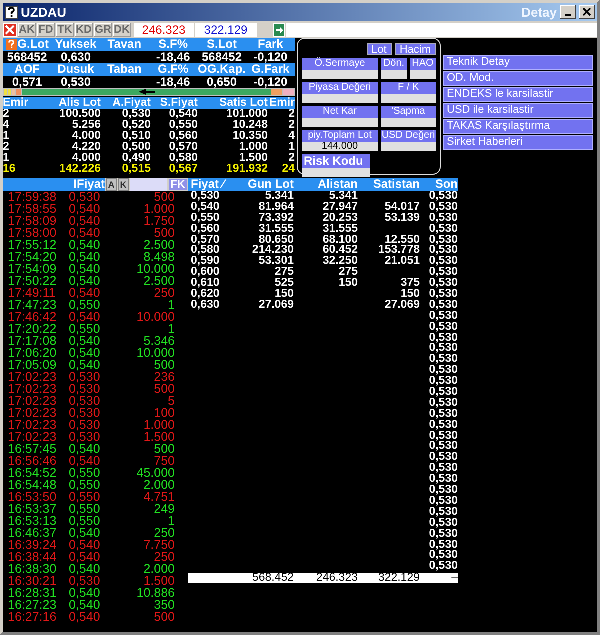 The image size is (600, 635). Describe the element at coordinates (250, 136) in the screenshot. I see `table-cell-text: 10.350` at that location.